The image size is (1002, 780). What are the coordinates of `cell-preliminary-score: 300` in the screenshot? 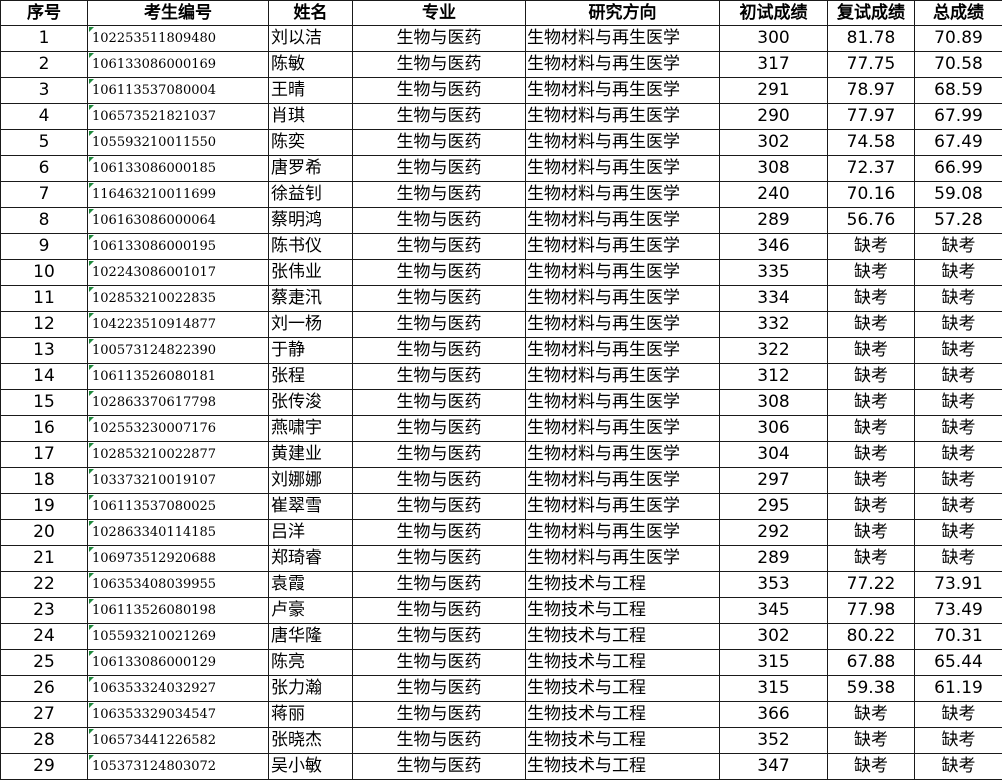 It's located at (773, 38).